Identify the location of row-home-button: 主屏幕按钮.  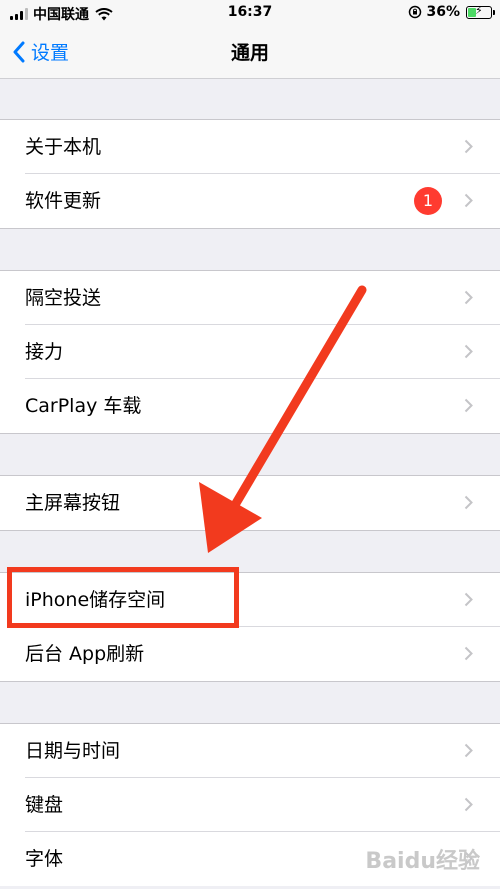
(250, 503).